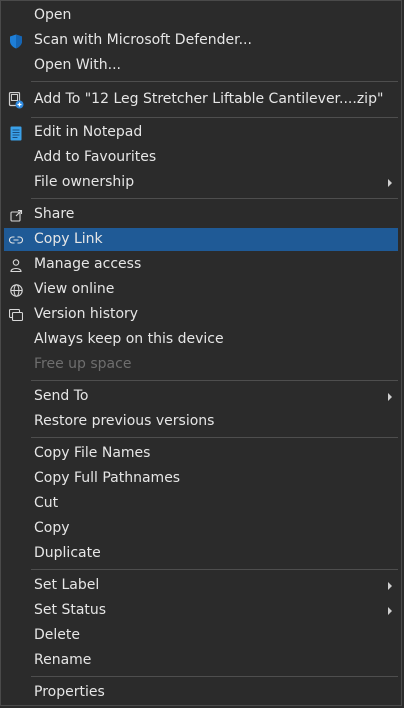 Image resolution: width=404 pixels, height=708 pixels. I want to click on menu-item-label: Version history, so click(86, 314).